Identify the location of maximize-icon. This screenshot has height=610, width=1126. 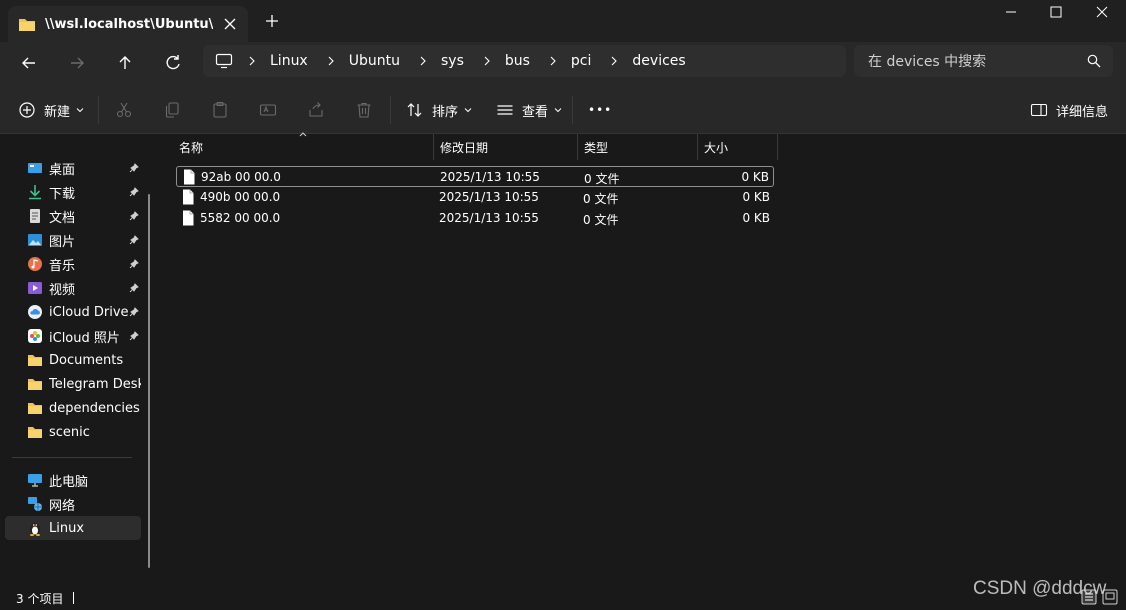
(1056, 12).